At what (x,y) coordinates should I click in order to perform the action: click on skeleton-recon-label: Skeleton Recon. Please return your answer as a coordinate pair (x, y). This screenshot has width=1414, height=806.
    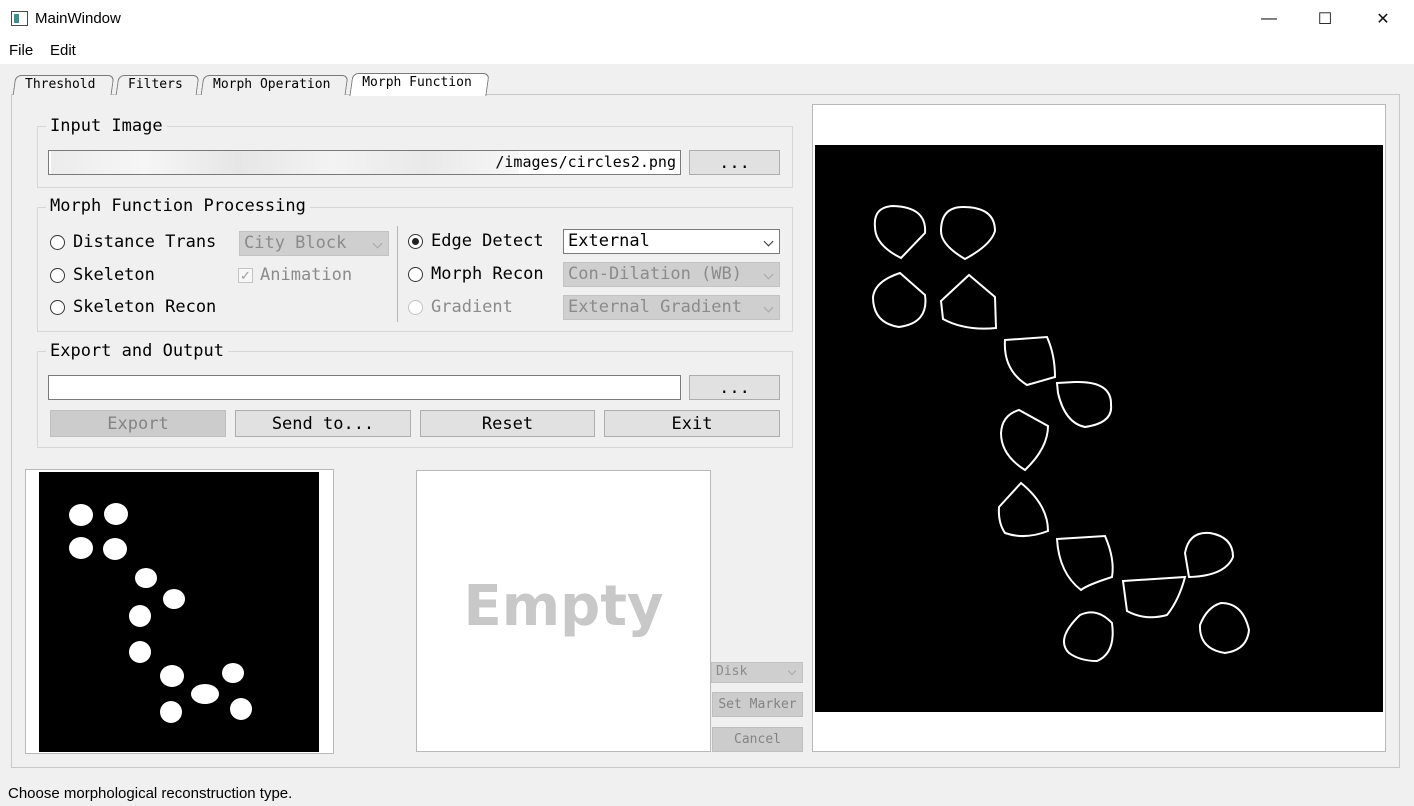
    Looking at the image, I should click on (145, 307).